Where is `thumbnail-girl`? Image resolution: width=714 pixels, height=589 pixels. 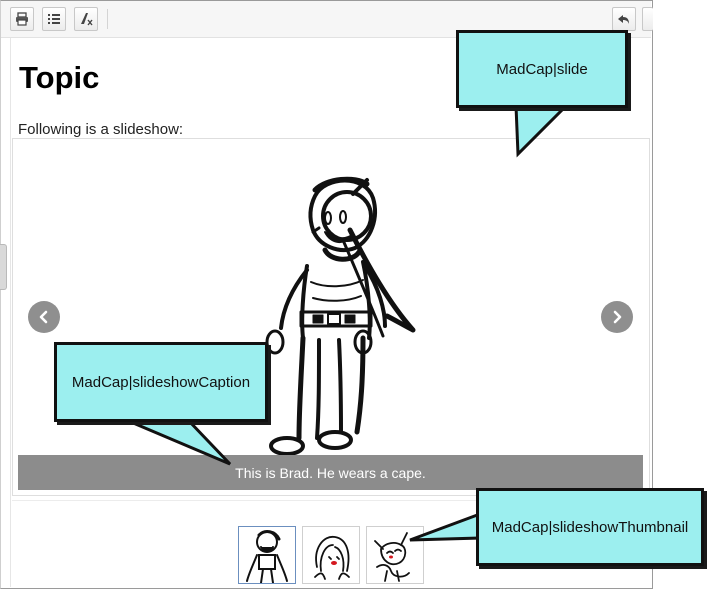
thumbnail-girl is located at coordinates (331, 555).